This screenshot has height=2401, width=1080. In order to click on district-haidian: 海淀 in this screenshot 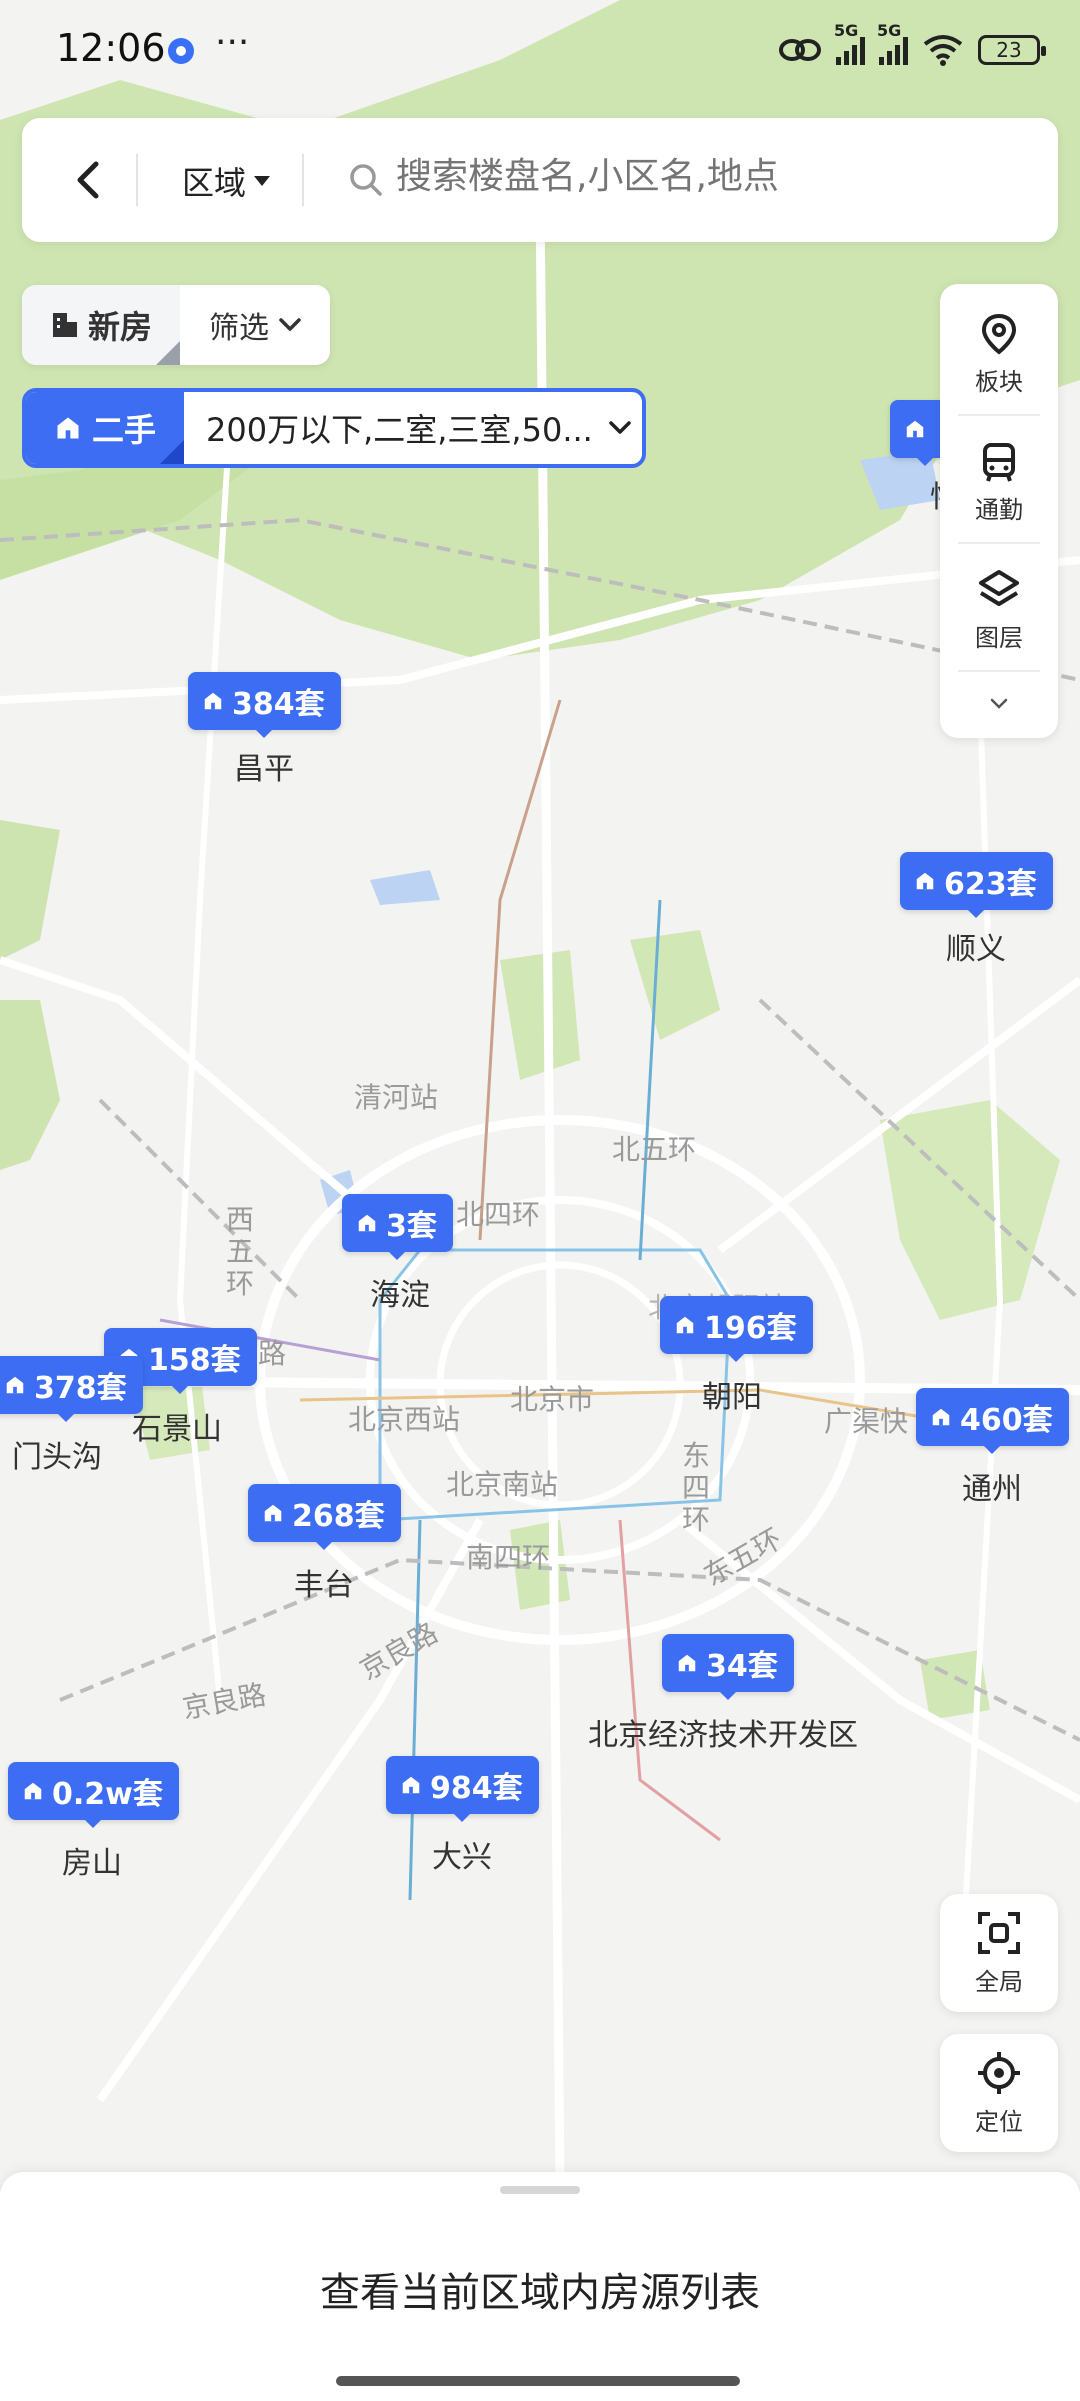, I will do `click(400, 1295)`.